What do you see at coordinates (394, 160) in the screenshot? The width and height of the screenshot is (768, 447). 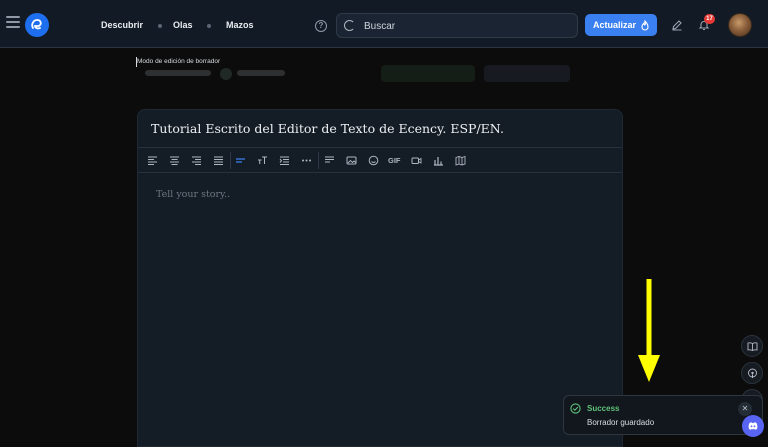 I see `gif-icon: GIF` at bounding box center [394, 160].